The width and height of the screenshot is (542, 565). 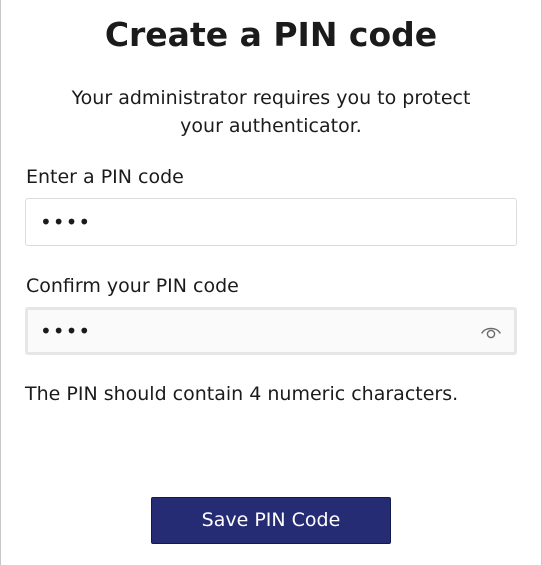 I want to click on confirm-pin-field-label: Confirm your PIN code, so click(x=132, y=286).